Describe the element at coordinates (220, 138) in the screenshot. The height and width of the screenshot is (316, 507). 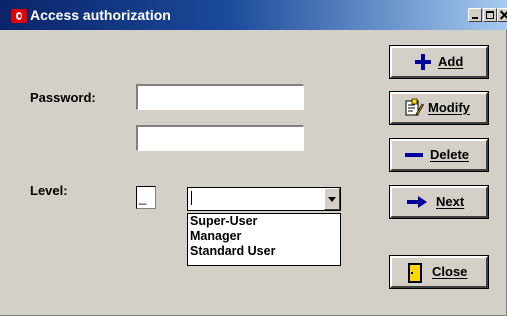
I see `confirm-password-input` at that location.